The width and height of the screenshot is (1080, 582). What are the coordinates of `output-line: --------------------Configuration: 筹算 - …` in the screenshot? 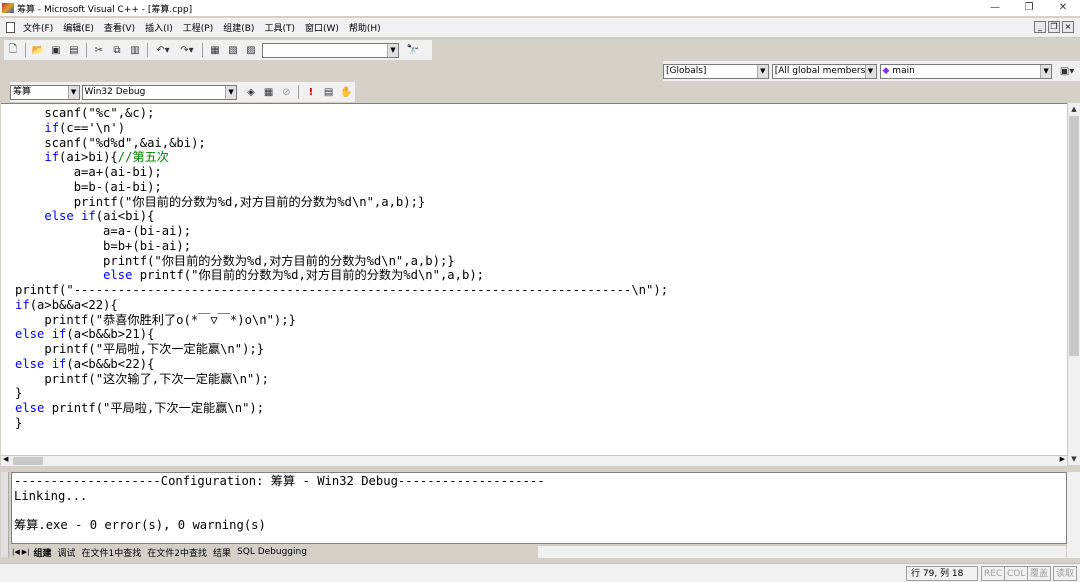 It's located at (279, 481).